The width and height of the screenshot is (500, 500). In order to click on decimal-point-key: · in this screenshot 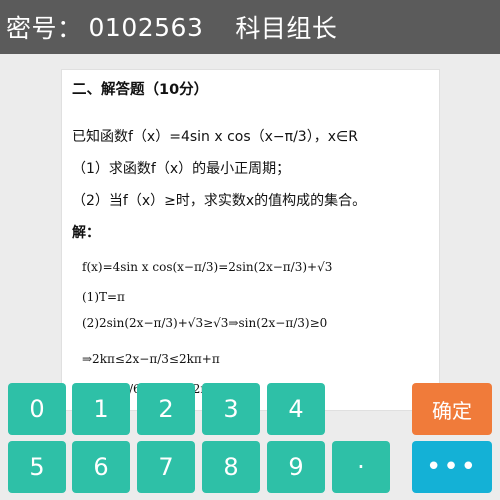, I will do `click(361, 467)`.